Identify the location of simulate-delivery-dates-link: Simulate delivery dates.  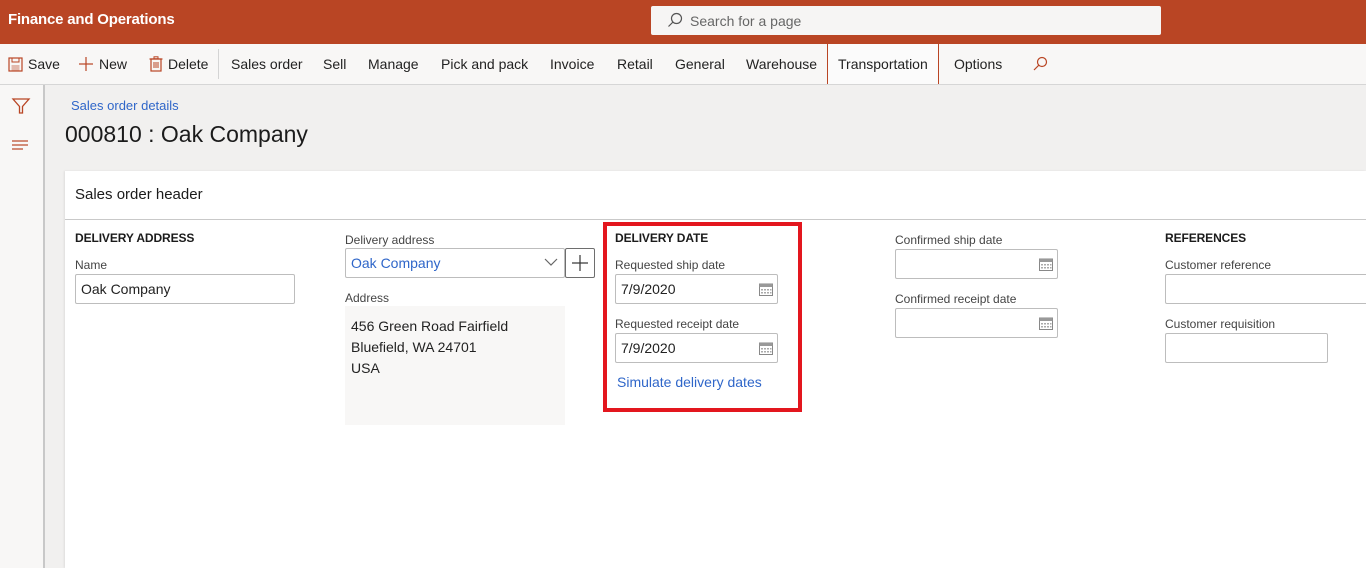
(689, 382).